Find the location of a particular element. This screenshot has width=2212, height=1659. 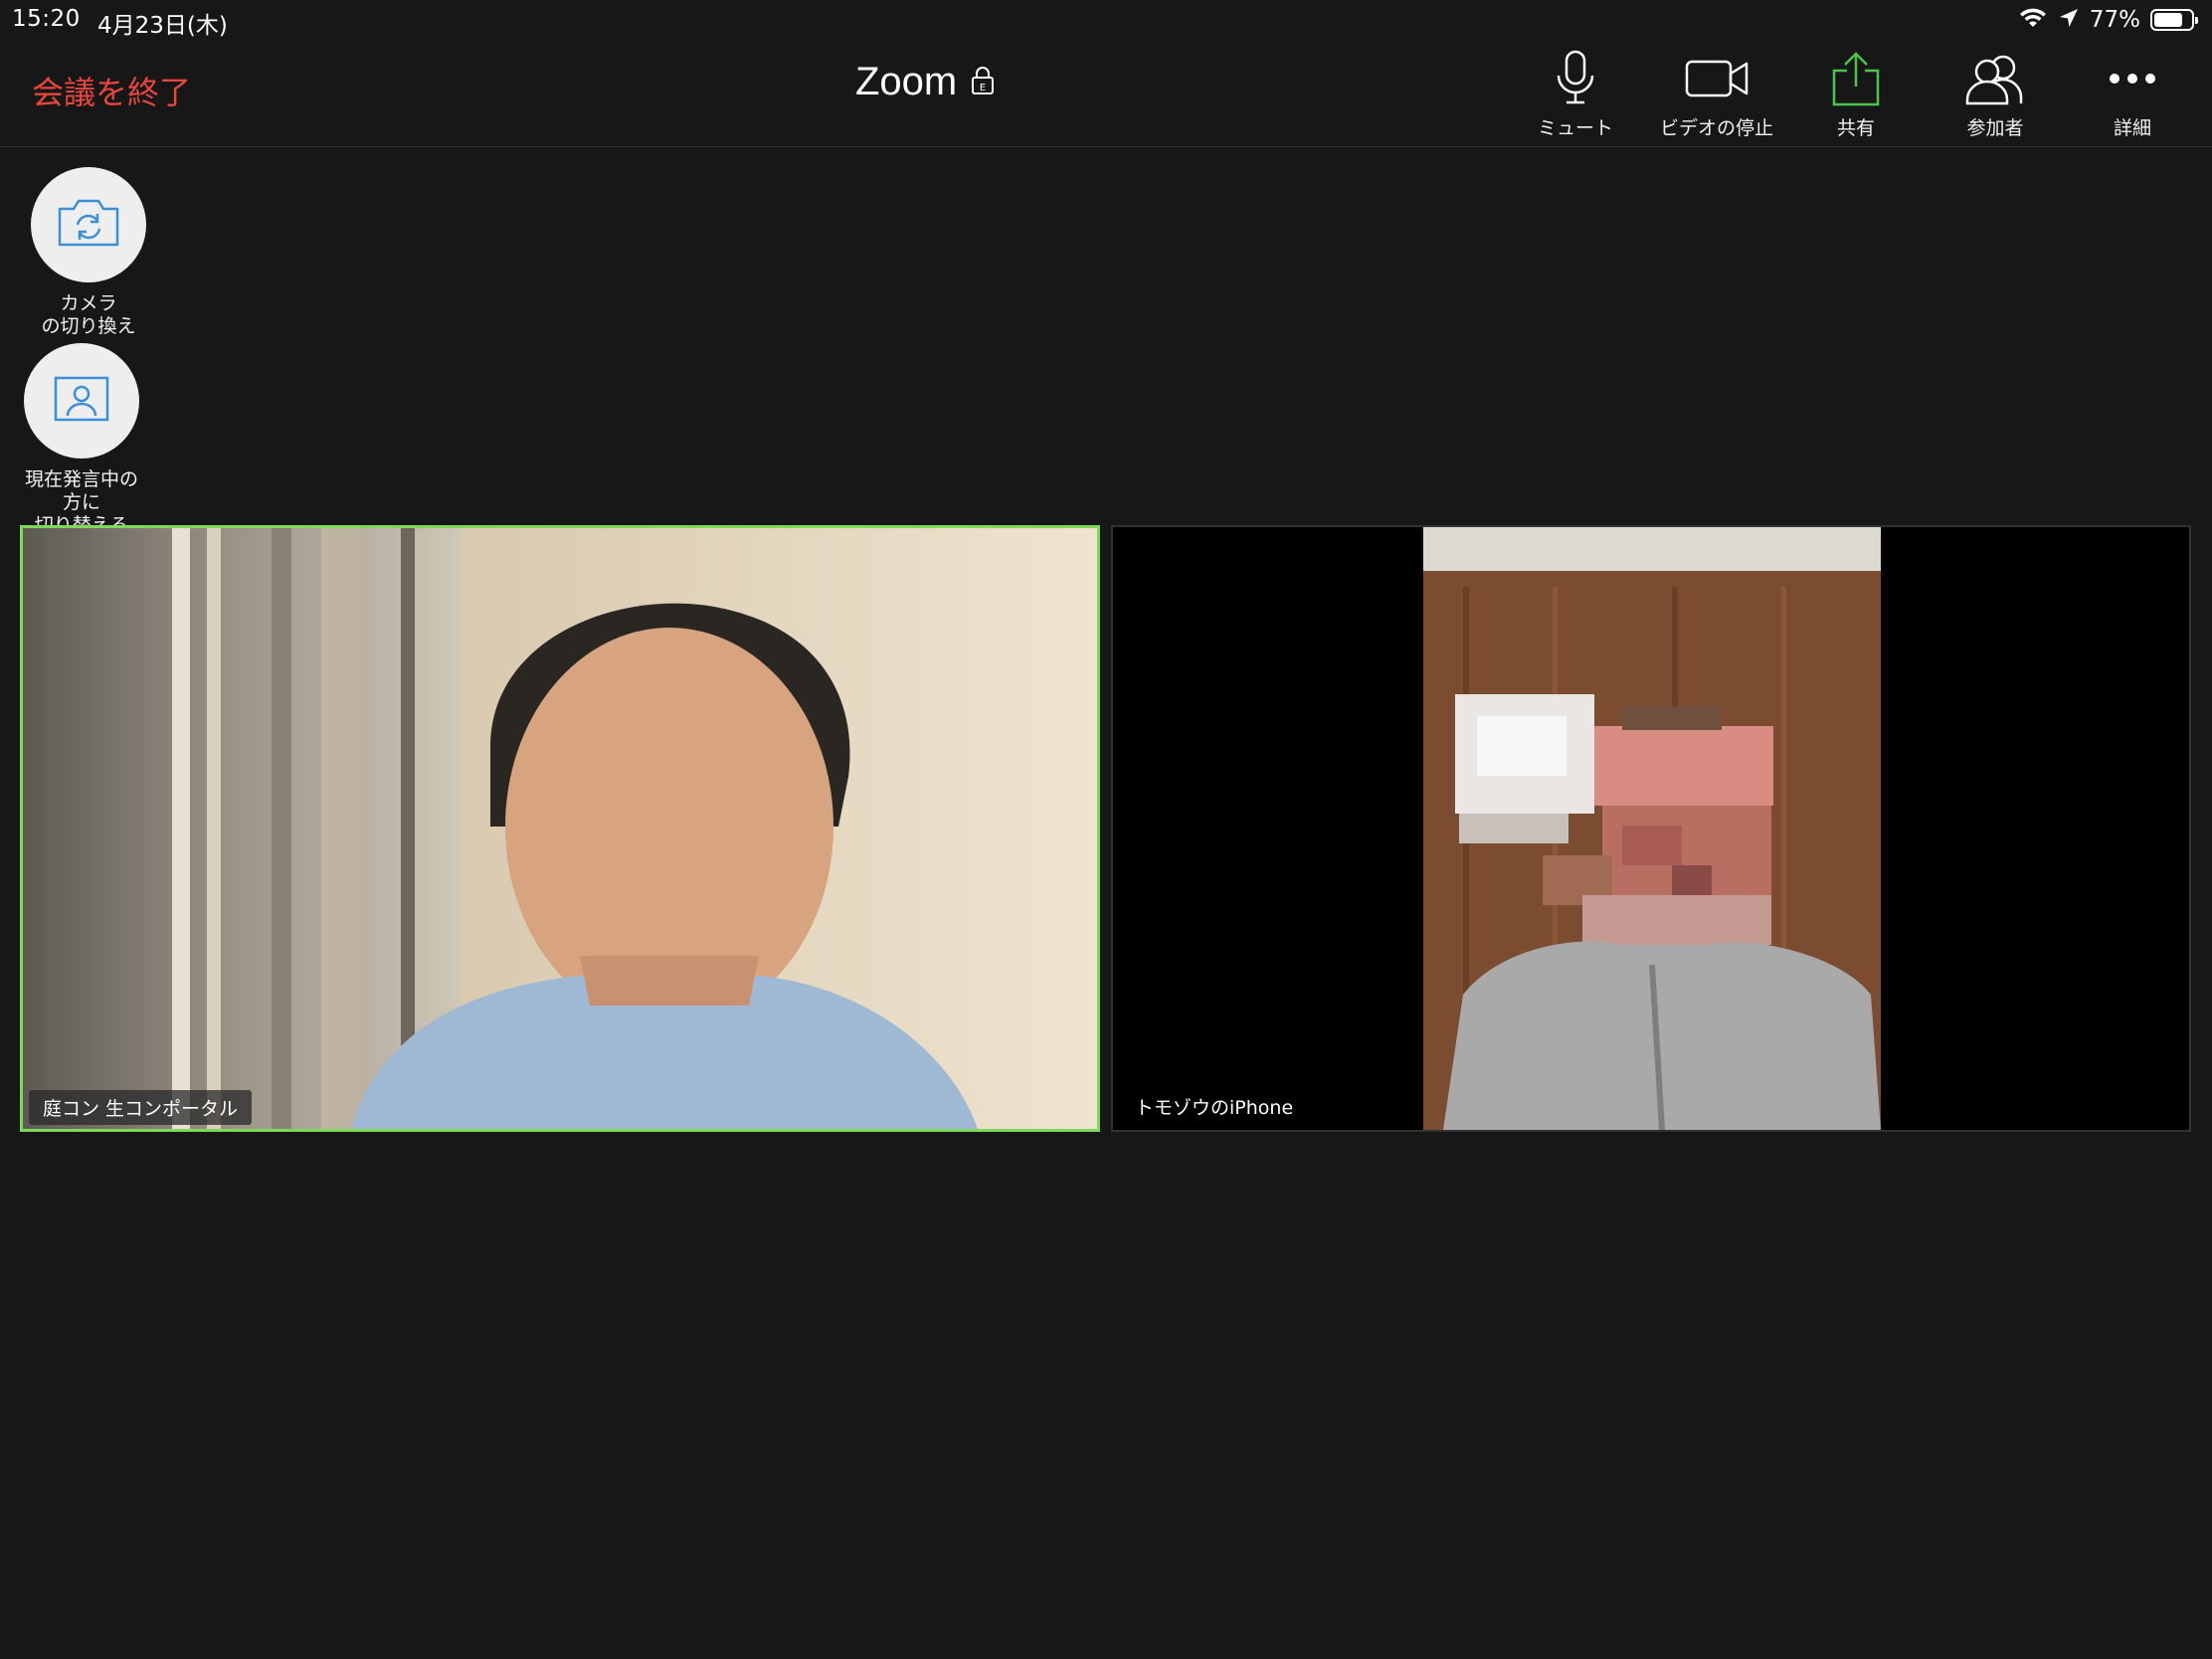

battery-icon is located at coordinates (2174, 20).